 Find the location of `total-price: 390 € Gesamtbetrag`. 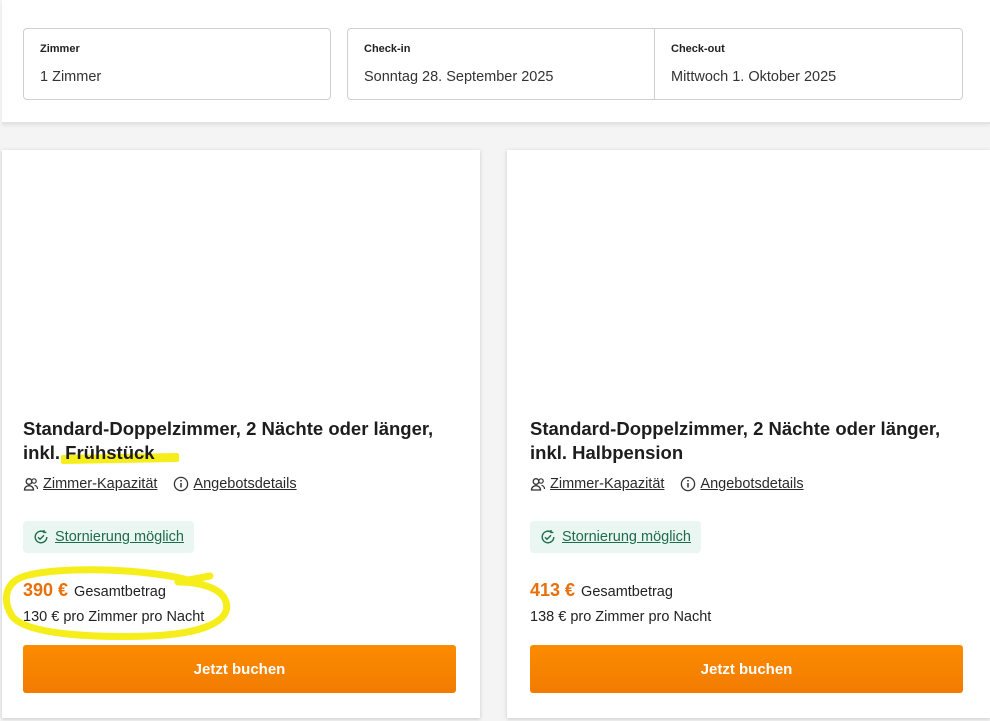

total-price: 390 € Gesamtbetrag is located at coordinates (94, 590).